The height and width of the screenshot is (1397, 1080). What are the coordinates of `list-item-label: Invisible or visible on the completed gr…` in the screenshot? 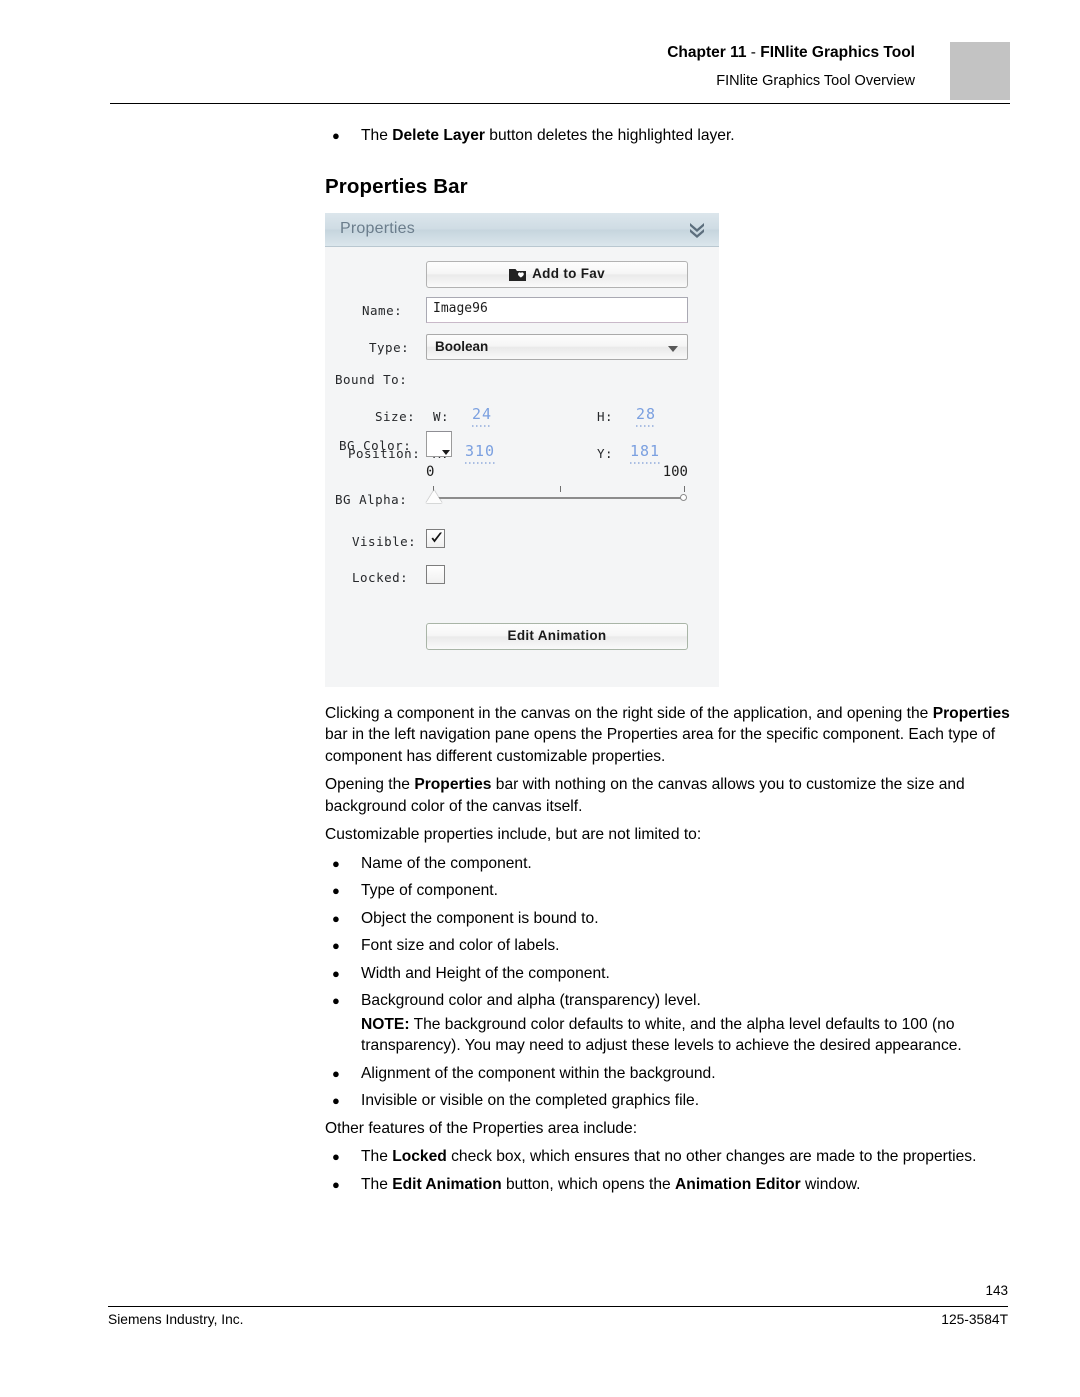 It's located at (530, 1100).